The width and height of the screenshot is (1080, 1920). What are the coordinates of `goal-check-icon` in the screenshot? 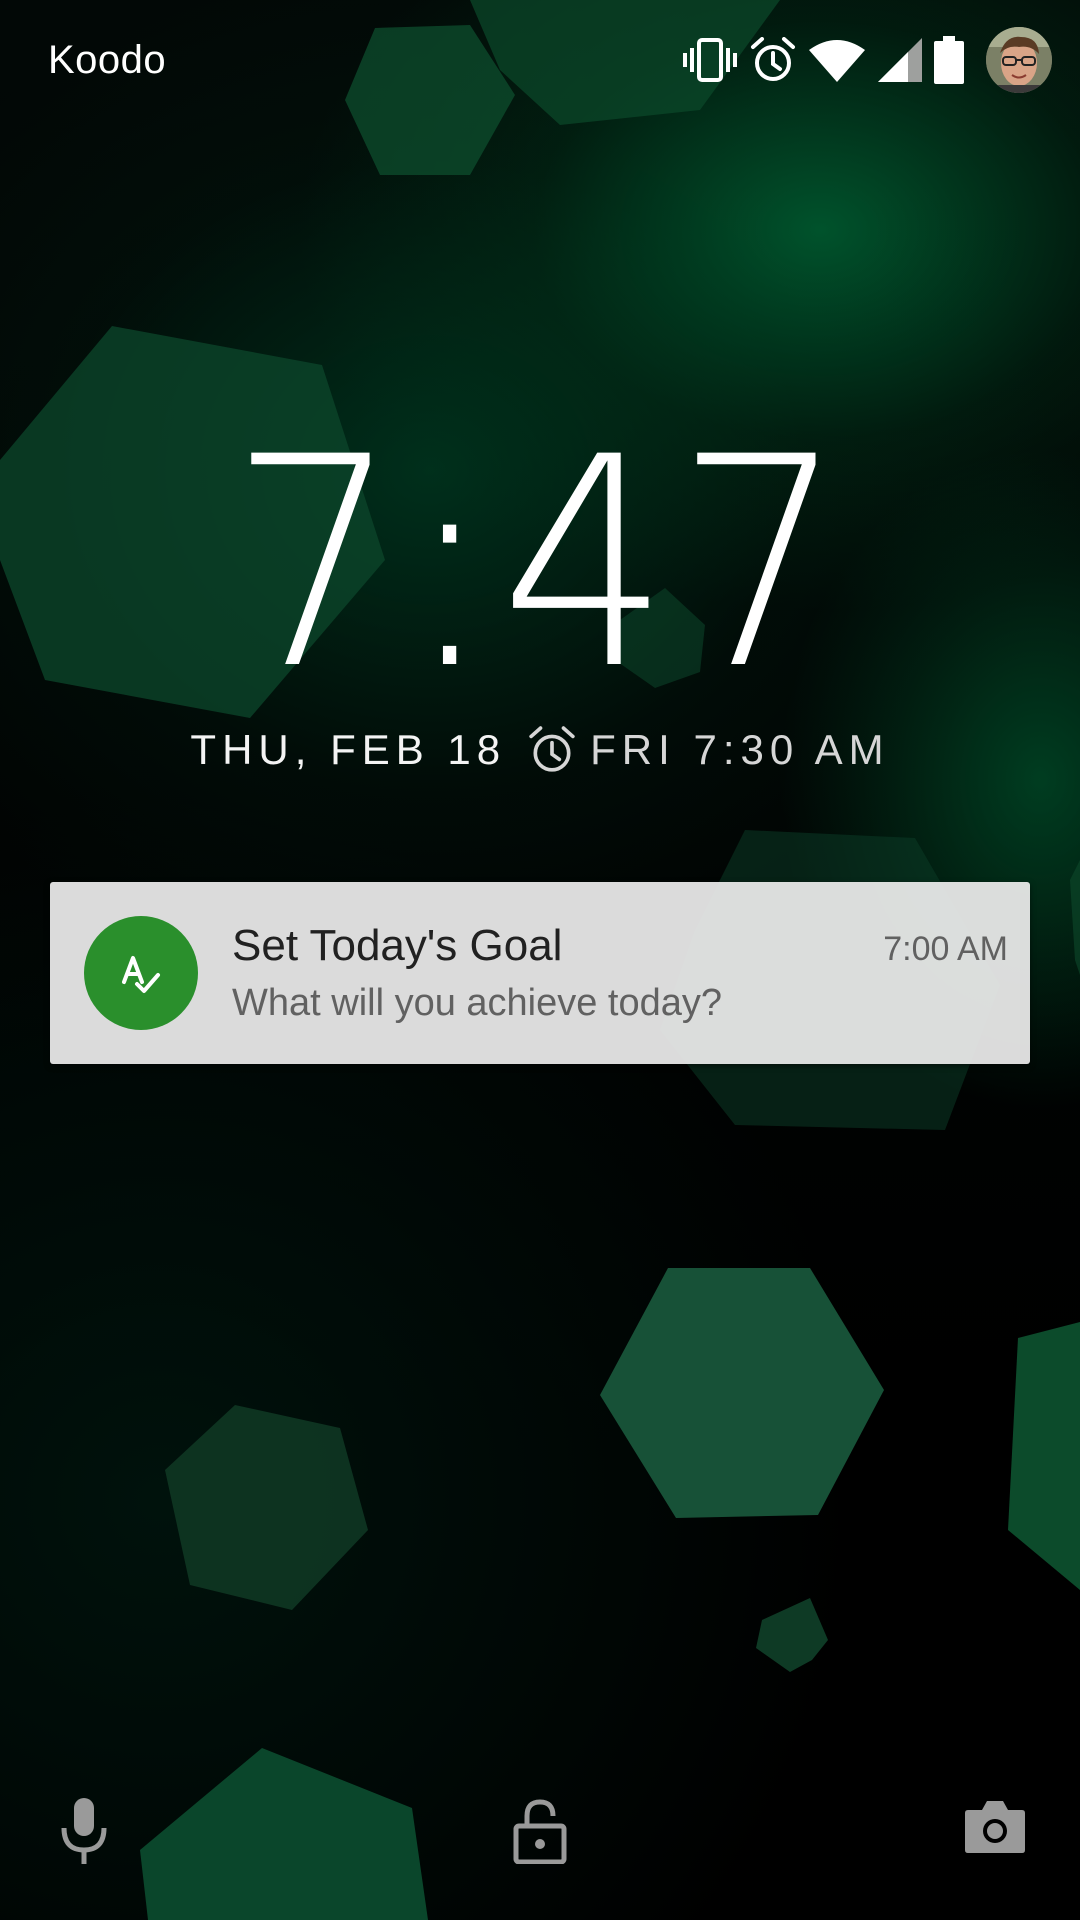 It's located at (141, 974).